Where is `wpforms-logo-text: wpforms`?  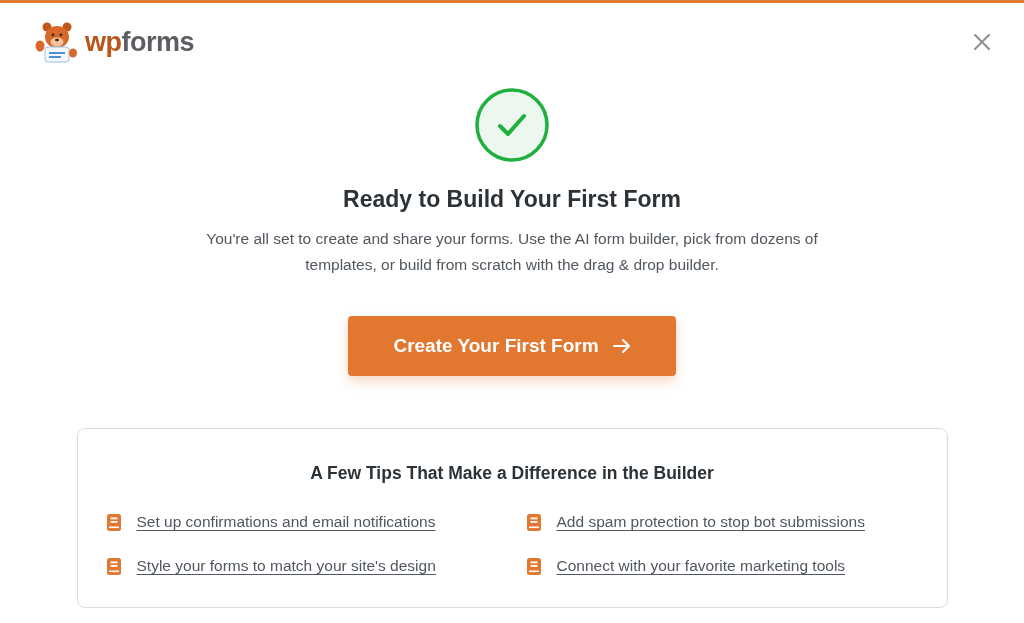 wpforms-logo-text: wpforms is located at coordinates (139, 42).